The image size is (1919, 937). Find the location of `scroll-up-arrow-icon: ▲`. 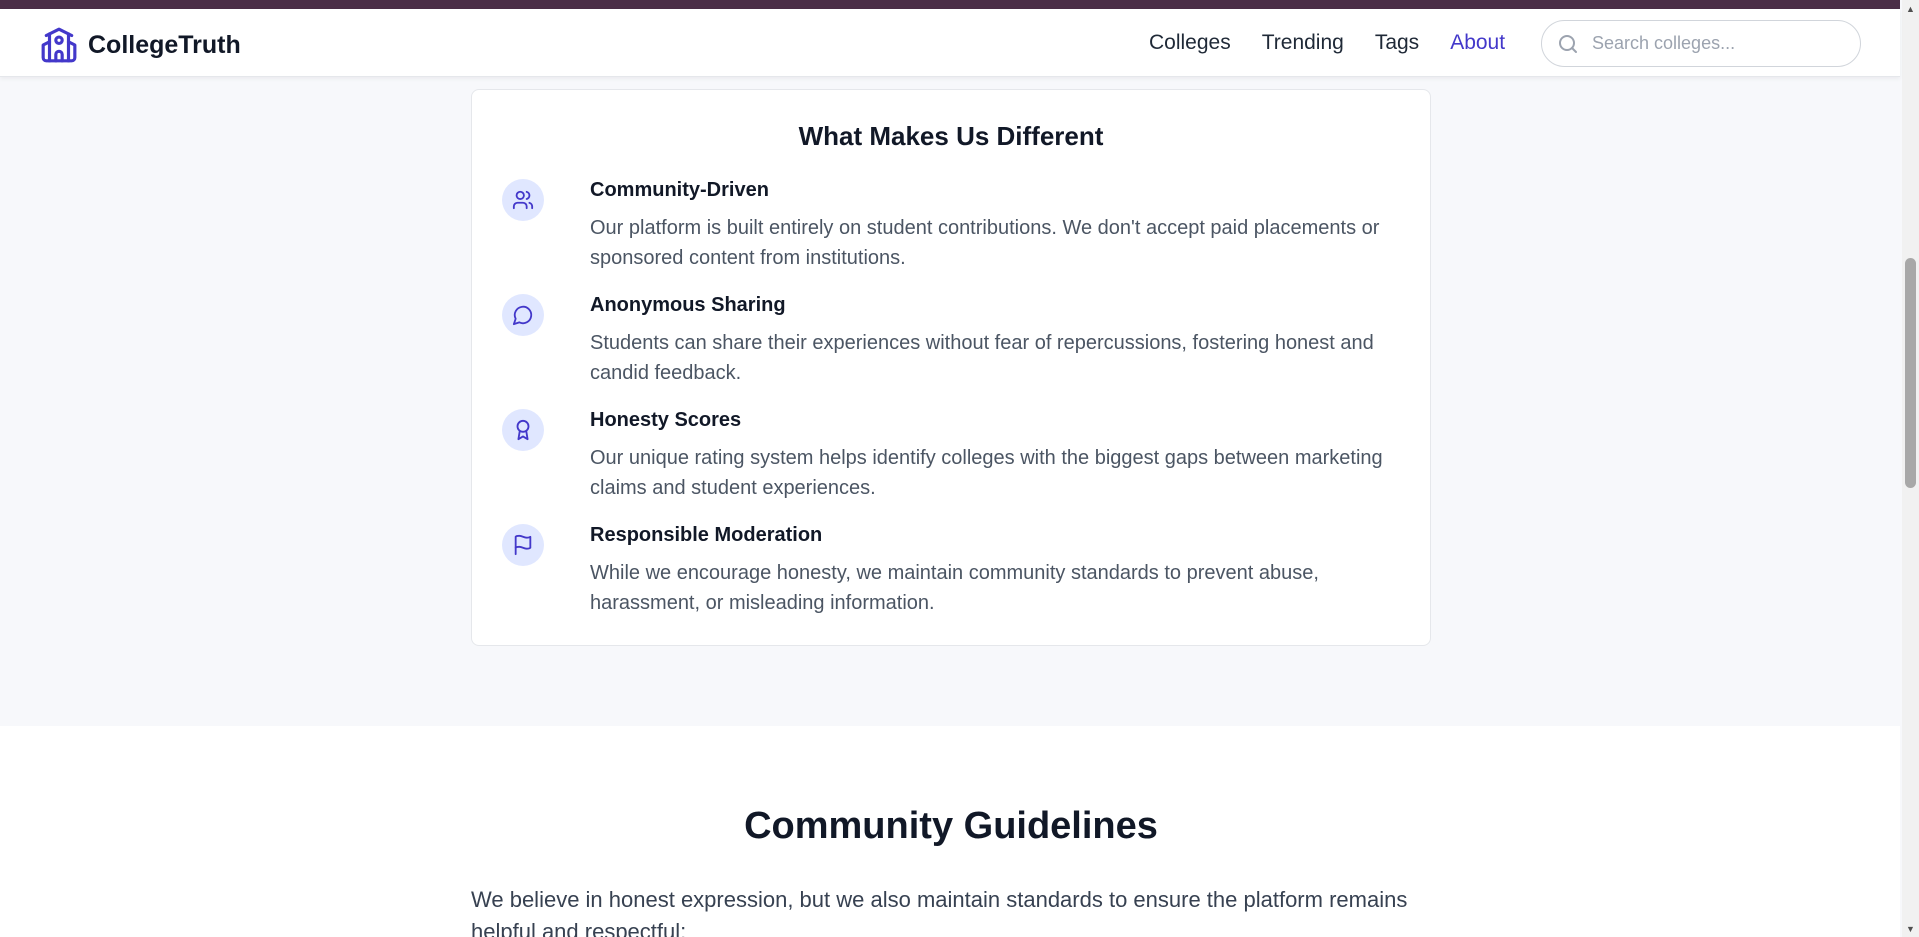

scroll-up-arrow-icon: ▲ is located at coordinates (1910, 8).